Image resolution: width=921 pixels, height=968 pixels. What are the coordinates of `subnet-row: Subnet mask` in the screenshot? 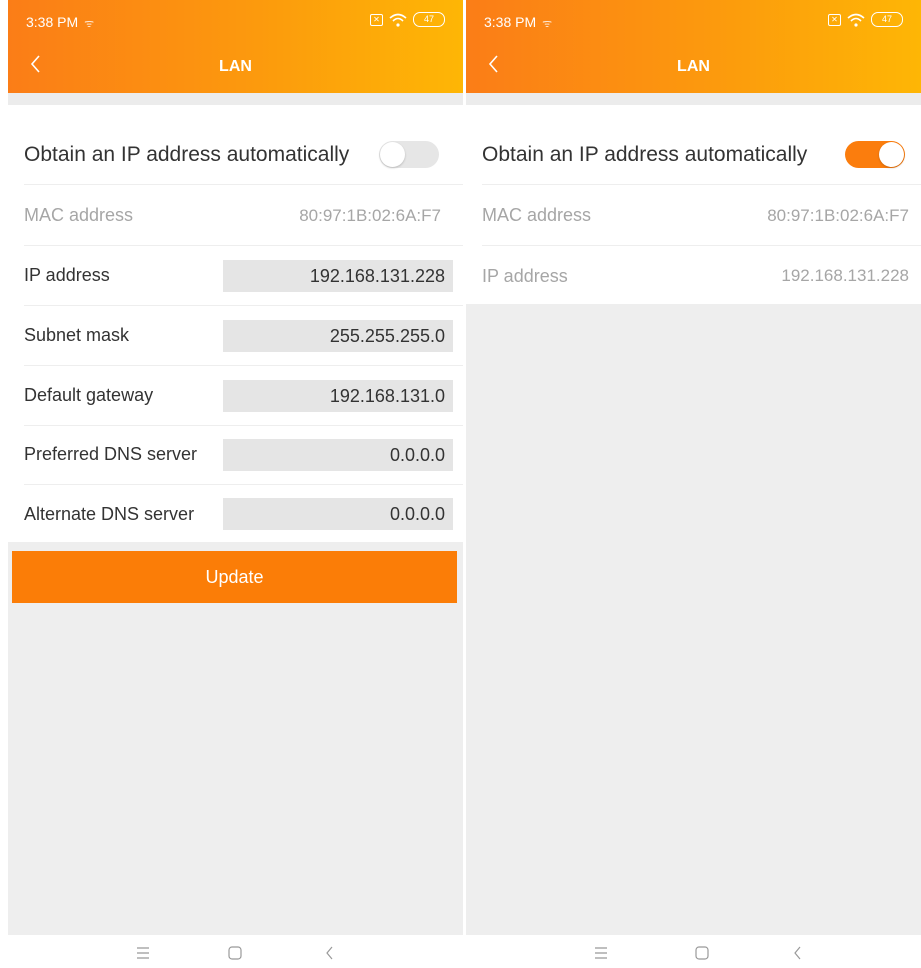 It's located at (243, 336).